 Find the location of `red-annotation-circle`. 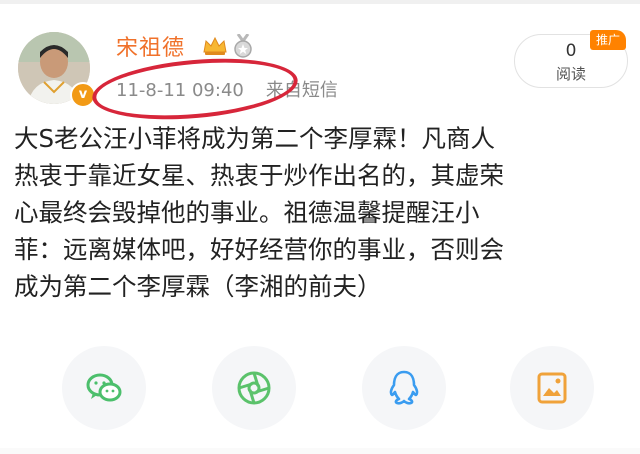

red-annotation-circle is located at coordinates (195, 89).